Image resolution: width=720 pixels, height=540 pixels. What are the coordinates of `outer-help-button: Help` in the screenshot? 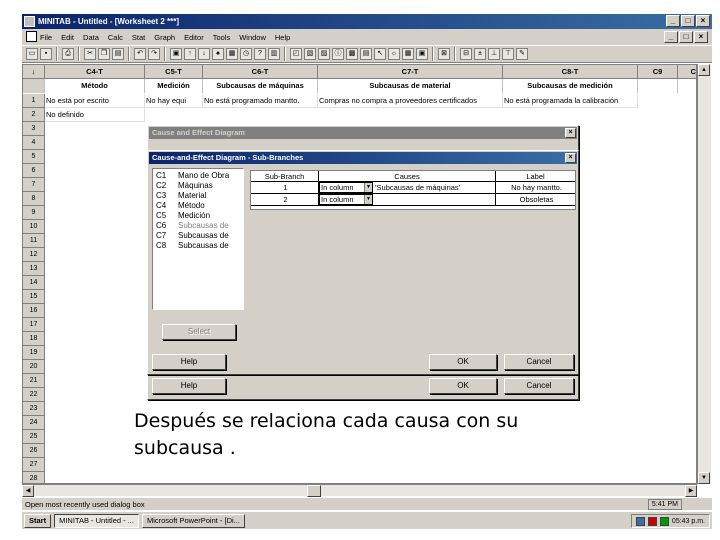 It's located at (189, 386).